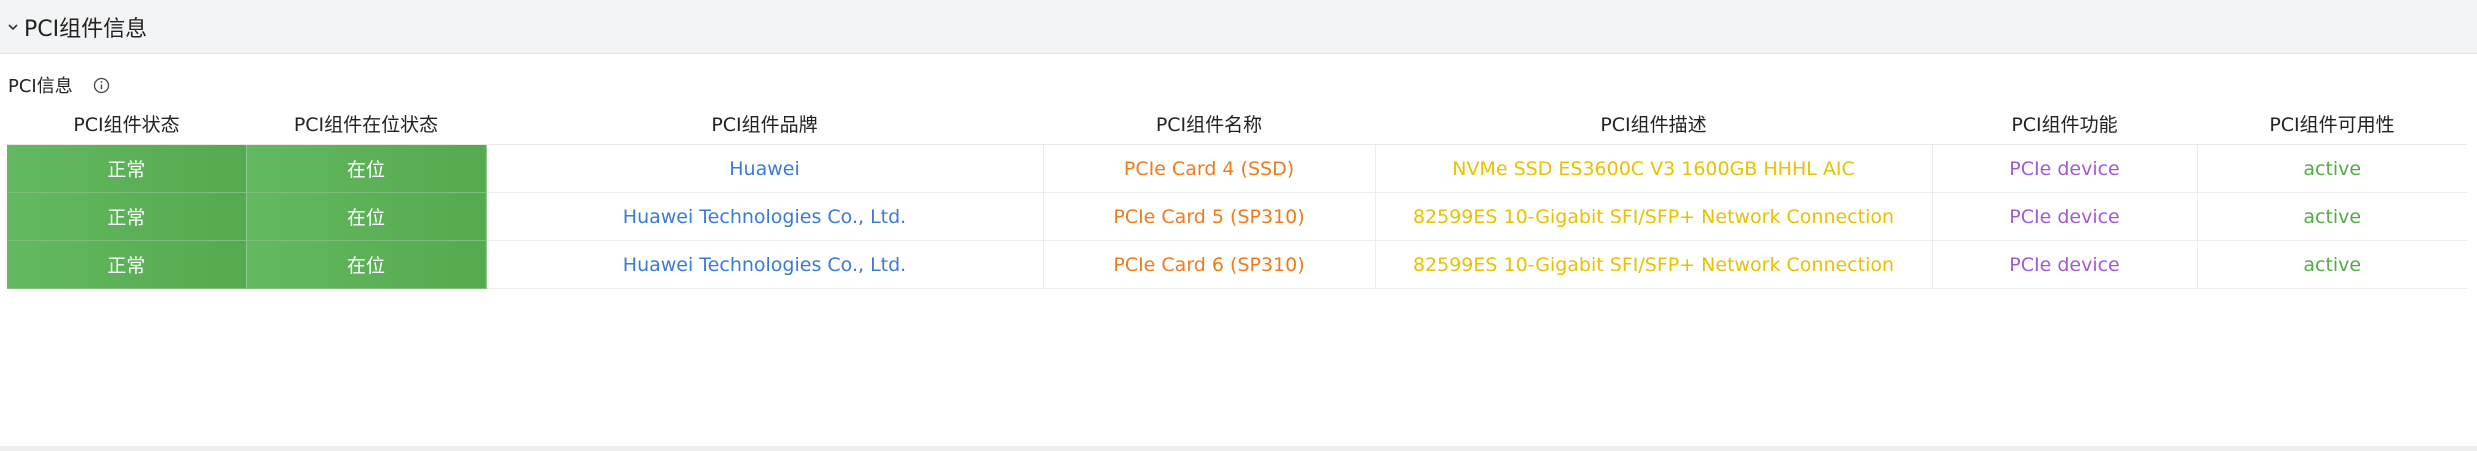 The width and height of the screenshot is (2477, 451). I want to click on header-availability: PCI组件可用性, so click(2332, 123).